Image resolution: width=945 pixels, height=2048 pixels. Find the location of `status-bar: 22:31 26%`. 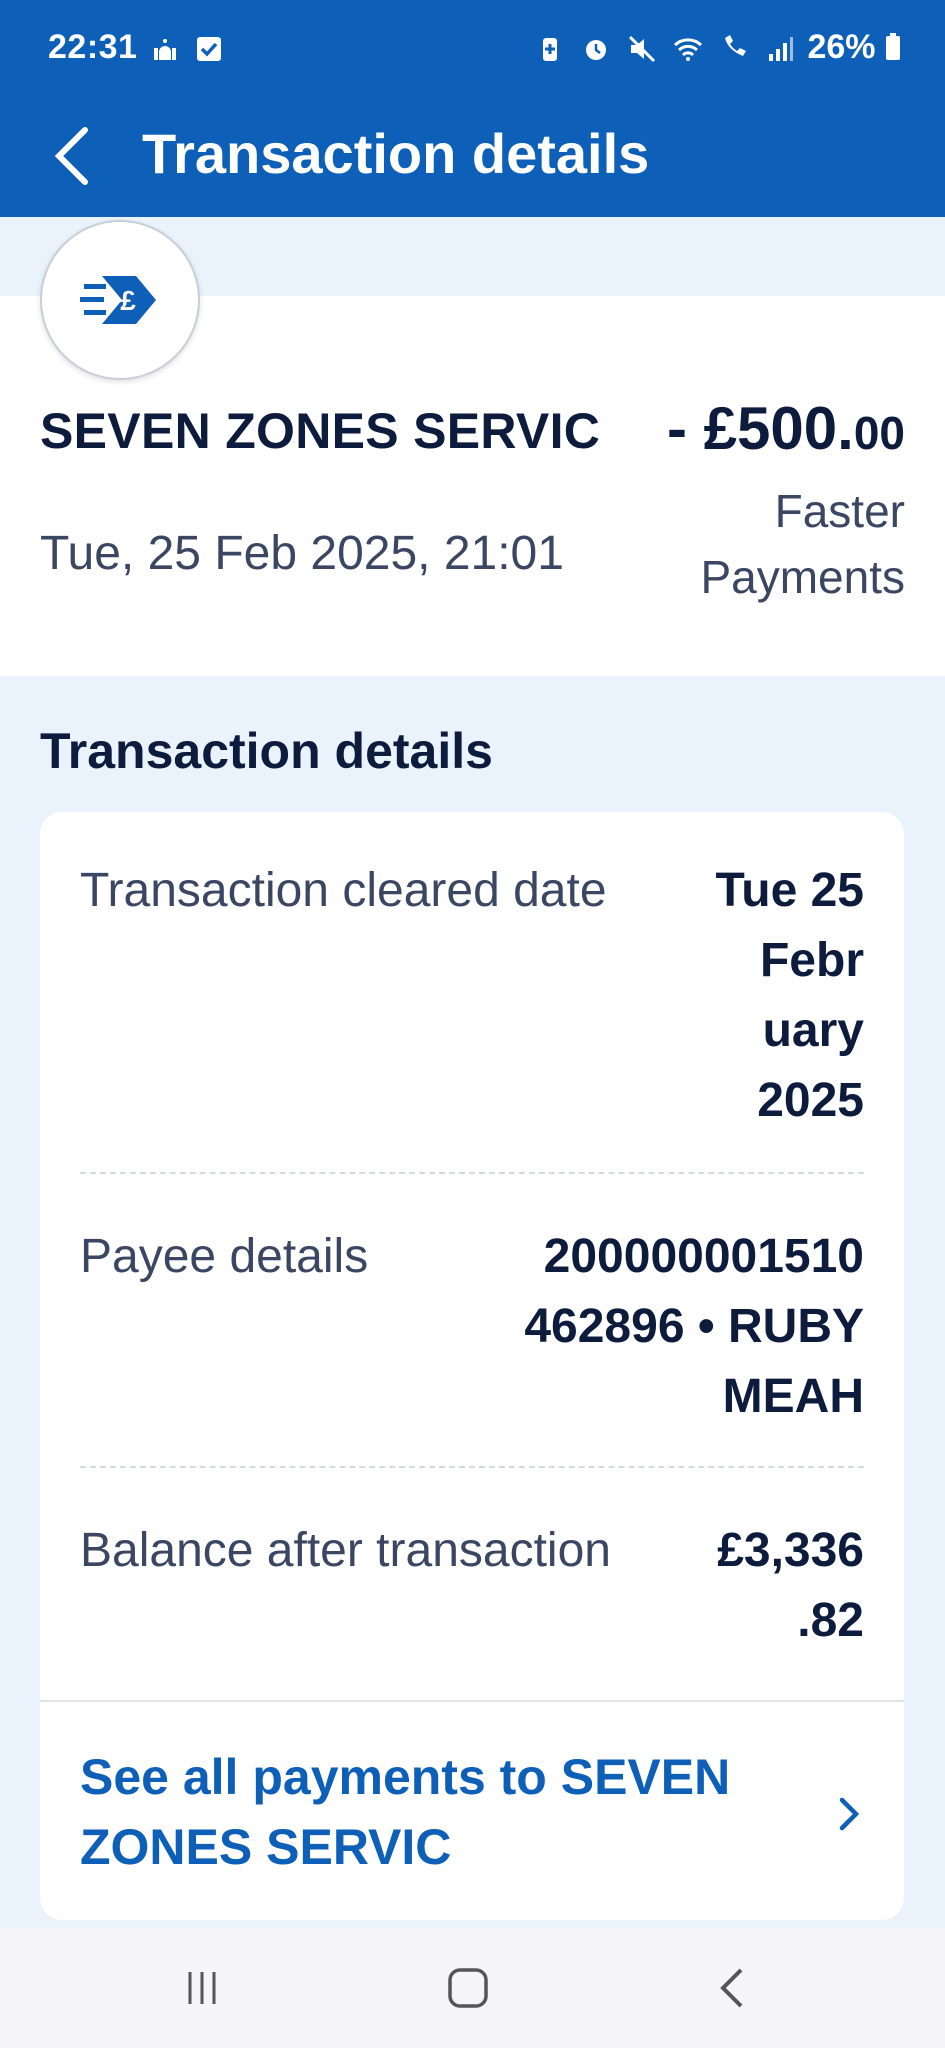

status-bar: 22:31 26% is located at coordinates (472, 50).